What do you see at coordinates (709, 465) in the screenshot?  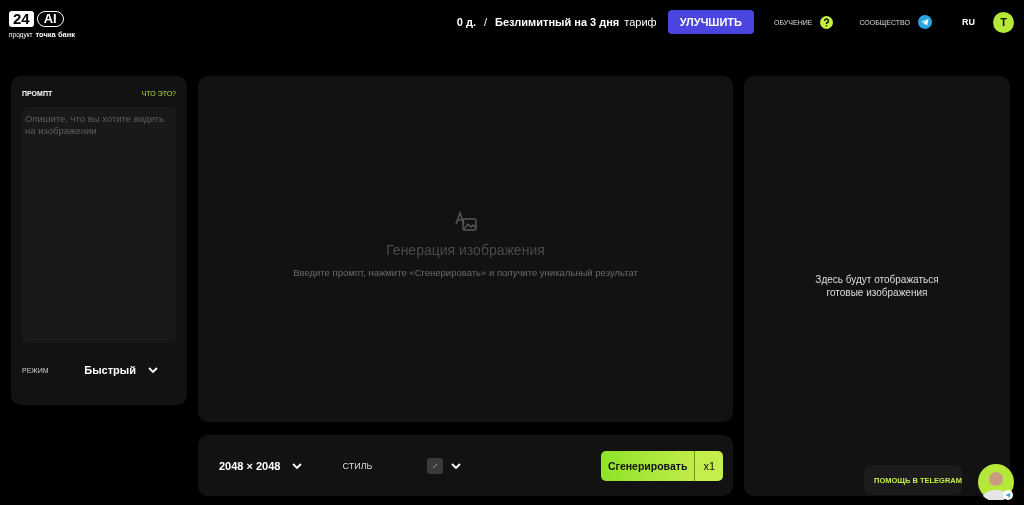 I see `count-button: x1` at bounding box center [709, 465].